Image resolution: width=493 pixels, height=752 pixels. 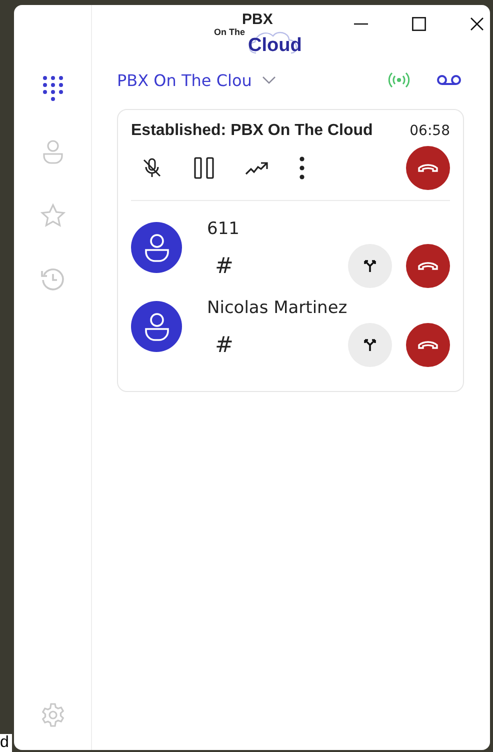 I want to click on voicemail-icon, so click(x=449, y=80).